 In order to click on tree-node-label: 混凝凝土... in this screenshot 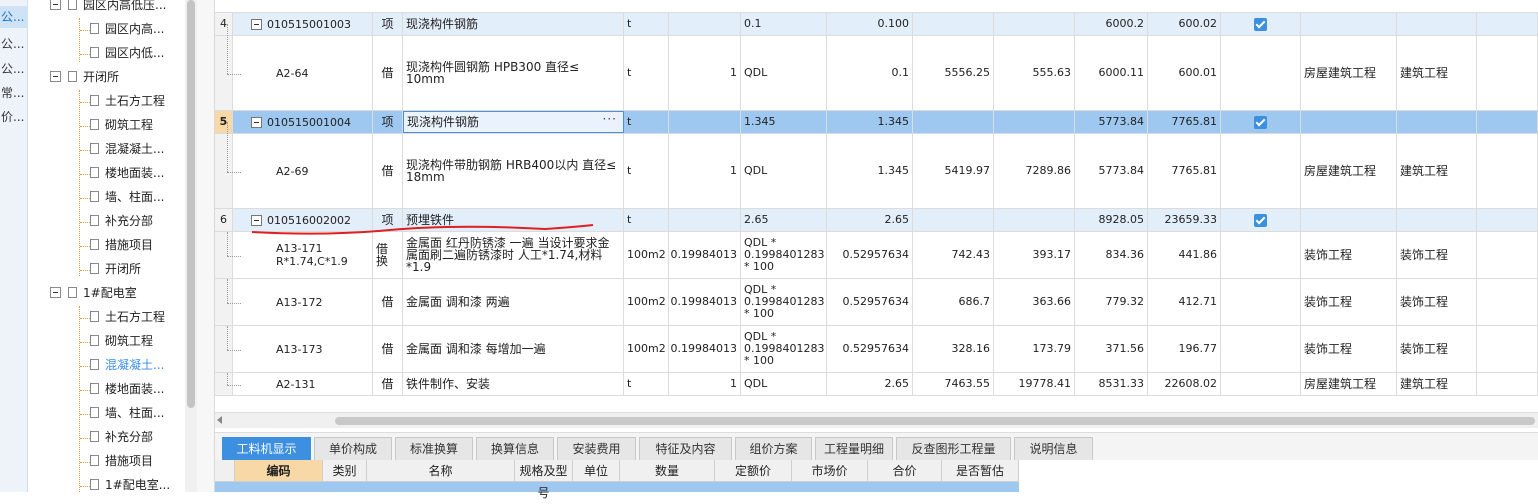, I will do `click(135, 149)`.